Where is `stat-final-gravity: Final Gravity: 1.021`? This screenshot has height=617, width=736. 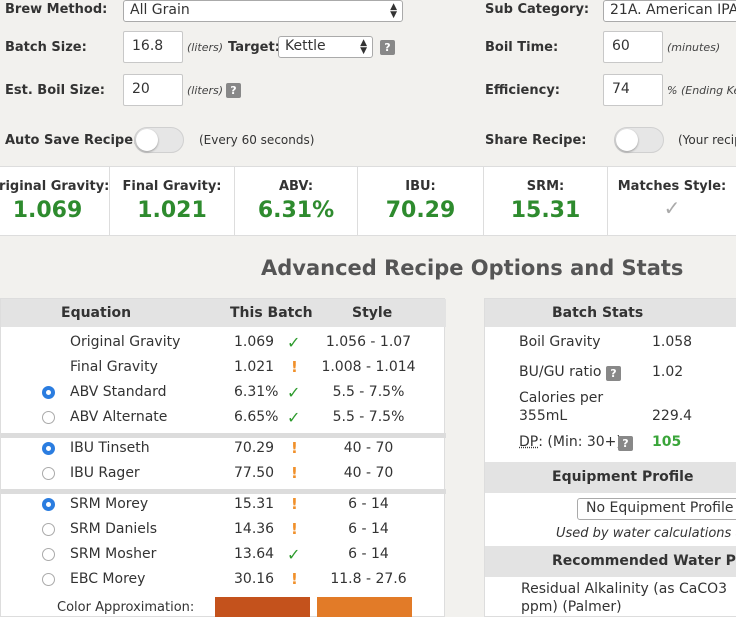
stat-final-gravity: Final Gravity: 1.021 is located at coordinates (172, 201).